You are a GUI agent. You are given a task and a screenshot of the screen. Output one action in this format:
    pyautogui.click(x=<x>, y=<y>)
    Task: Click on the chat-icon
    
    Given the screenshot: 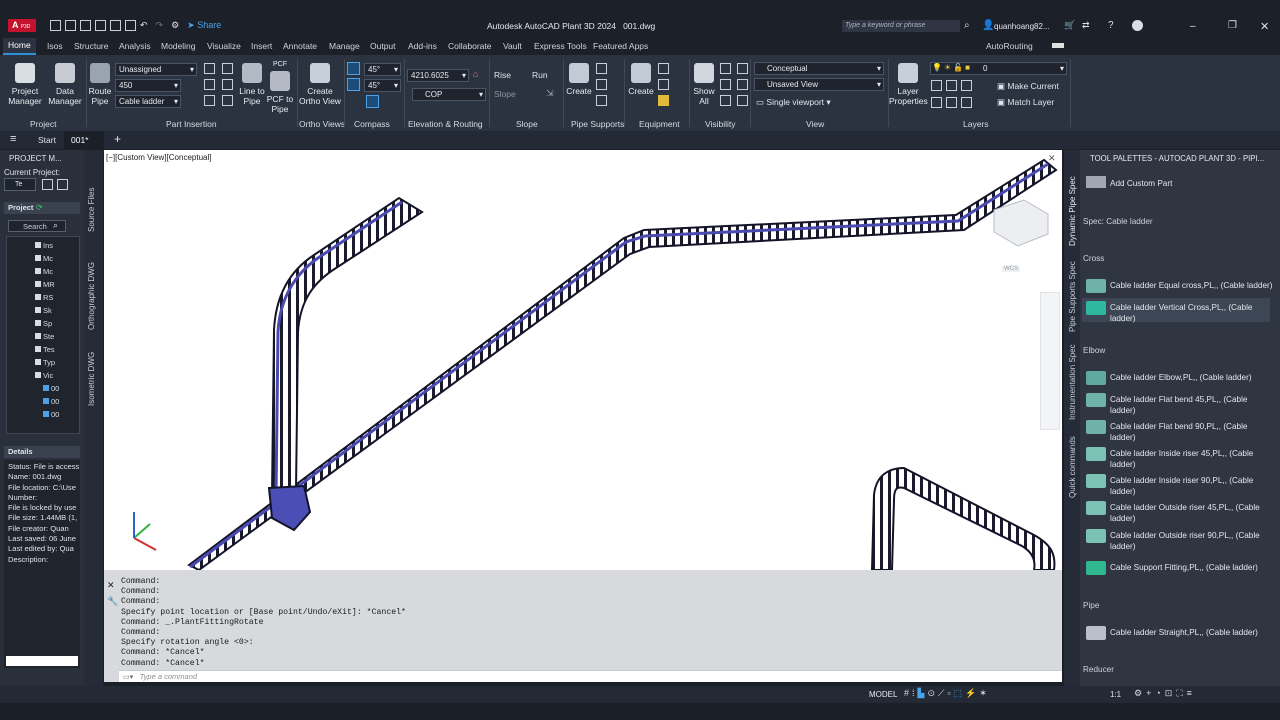 What is the action you would take?
    pyautogui.click(x=1137, y=25)
    